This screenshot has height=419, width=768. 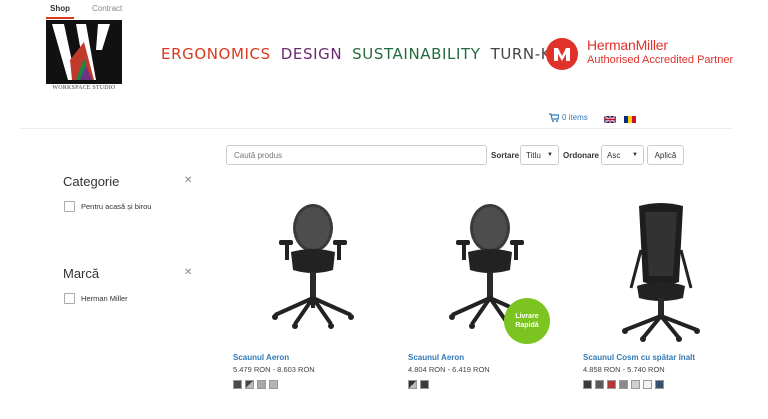 What do you see at coordinates (627, 45) in the screenshot?
I see `partner-name: HermanMiller` at bounding box center [627, 45].